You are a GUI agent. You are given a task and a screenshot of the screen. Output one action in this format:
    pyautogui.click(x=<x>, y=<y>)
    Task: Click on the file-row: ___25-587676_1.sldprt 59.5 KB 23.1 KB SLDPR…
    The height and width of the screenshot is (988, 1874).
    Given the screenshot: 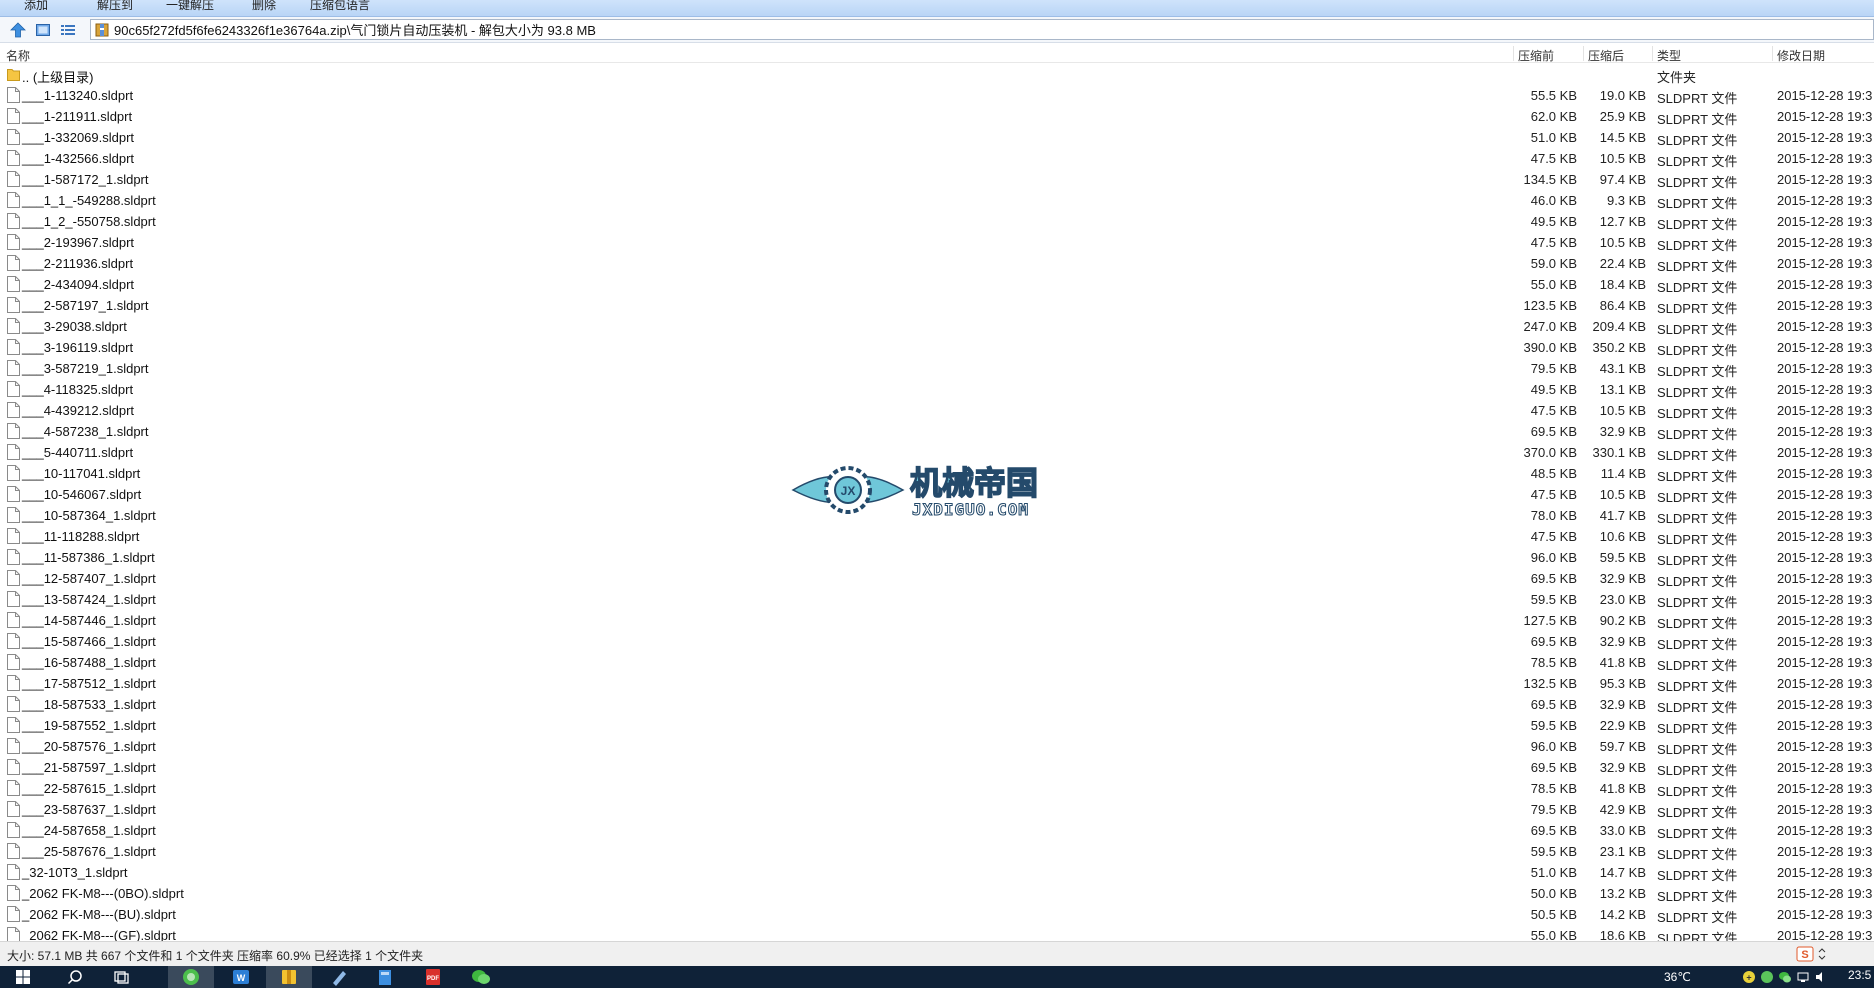 What is the action you would take?
    pyautogui.click(x=937, y=851)
    